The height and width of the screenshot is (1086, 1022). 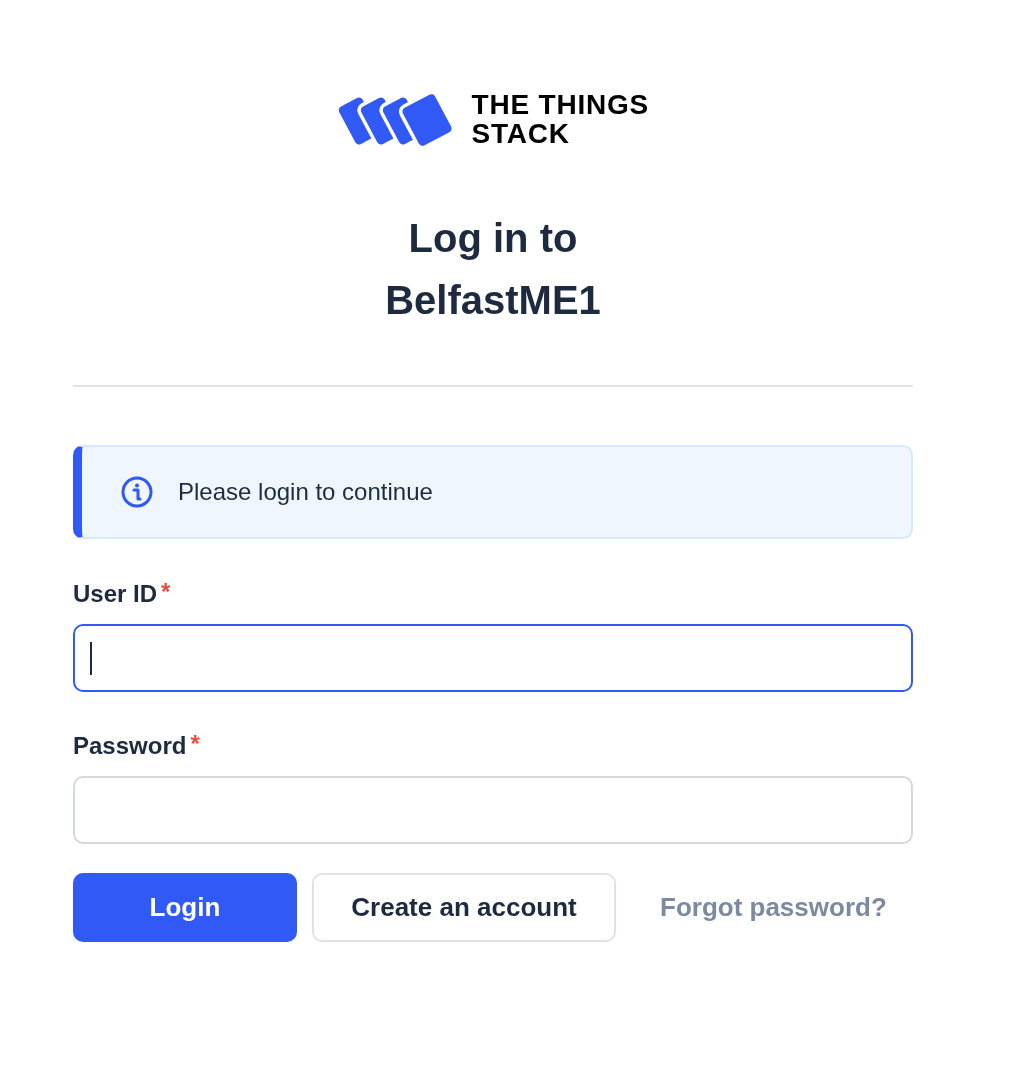 I want to click on info-icon, so click(x=137, y=492).